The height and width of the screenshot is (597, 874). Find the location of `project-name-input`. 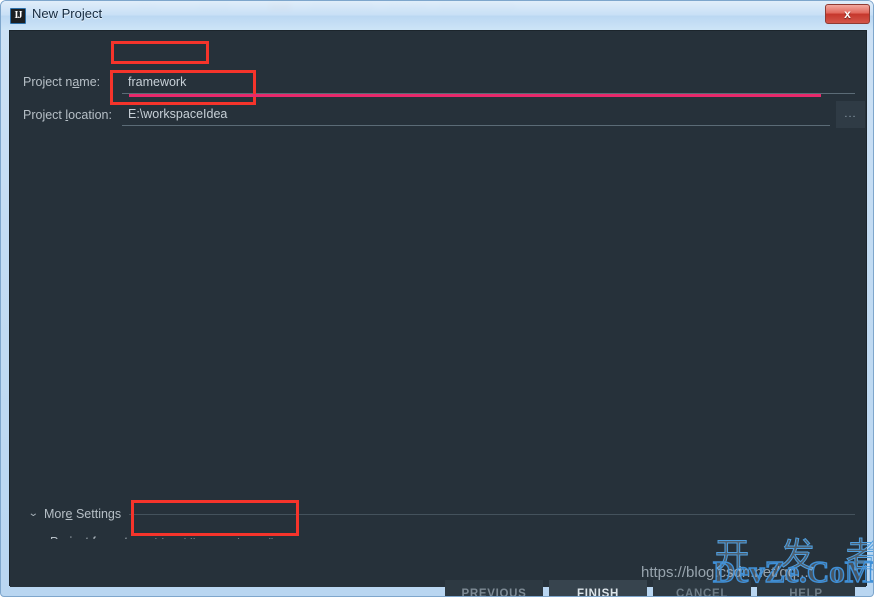

project-name-input is located at coordinates (488, 83).